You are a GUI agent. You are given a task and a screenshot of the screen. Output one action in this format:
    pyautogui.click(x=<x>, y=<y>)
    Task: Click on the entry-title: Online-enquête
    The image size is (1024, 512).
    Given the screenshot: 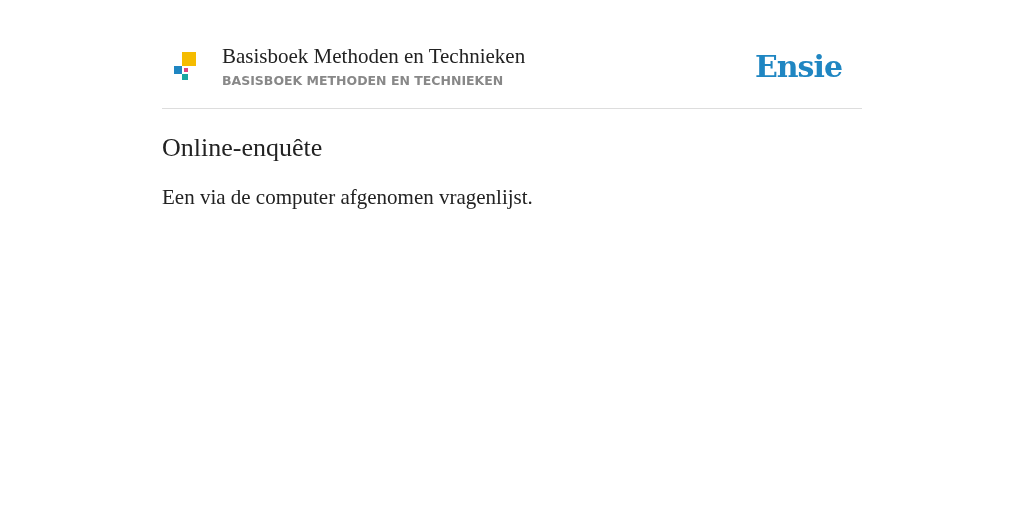 What is the action you would take?
    pyautogui.click(x=243, y=148)
    